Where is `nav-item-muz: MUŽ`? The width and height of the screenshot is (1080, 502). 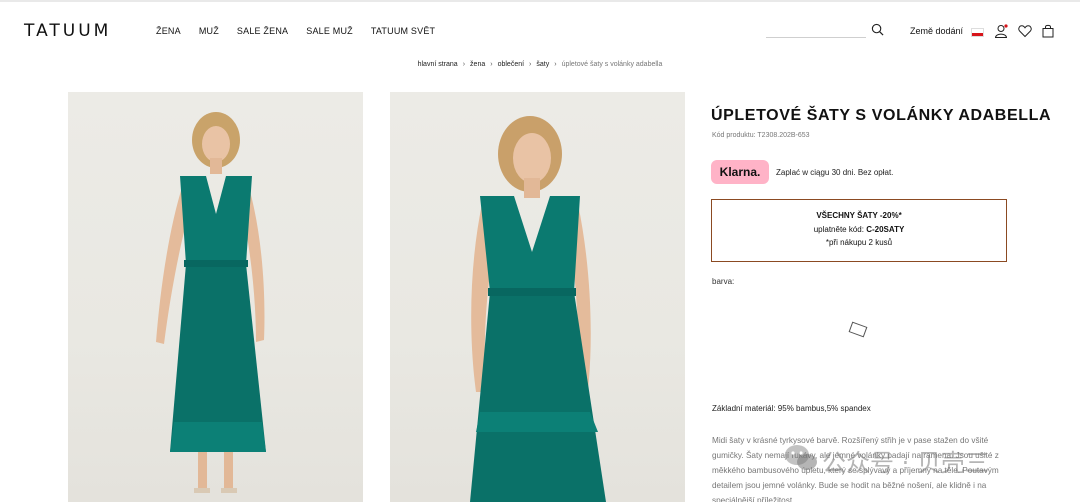 nav-item-muz: MUŽ is located at coordinates (209, 31).